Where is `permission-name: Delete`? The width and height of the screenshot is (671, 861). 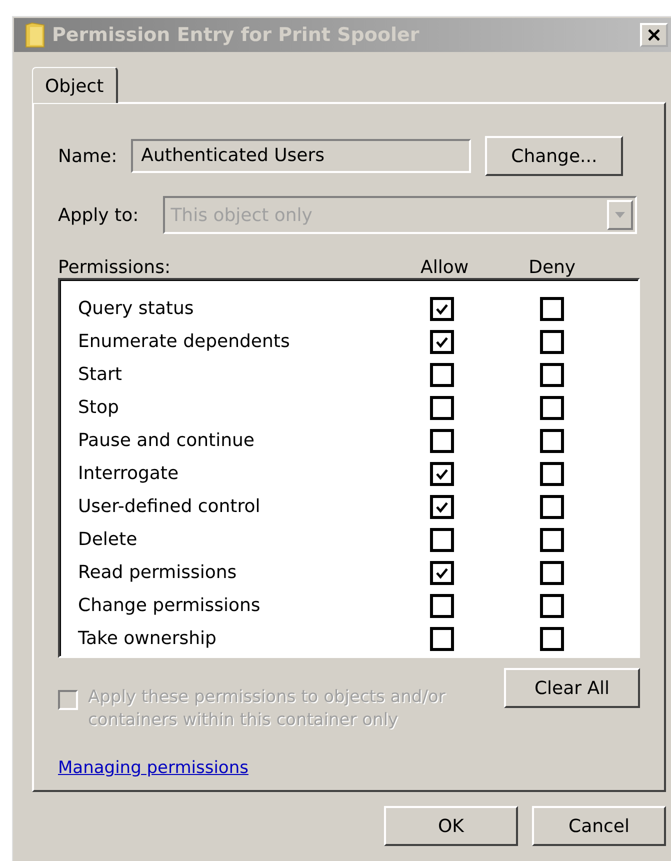 permission-name: Delete is located at coordinates (108, 539).